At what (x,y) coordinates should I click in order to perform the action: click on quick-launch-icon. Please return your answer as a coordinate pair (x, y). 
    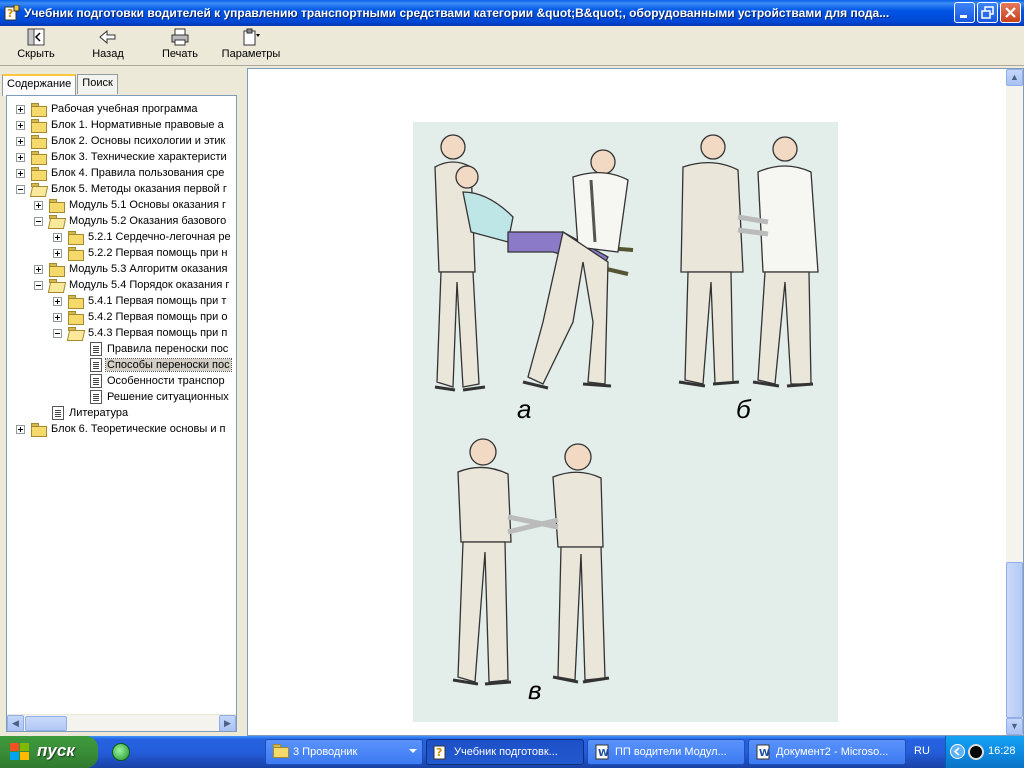
    Looking at the image, I should click on (121, 752).